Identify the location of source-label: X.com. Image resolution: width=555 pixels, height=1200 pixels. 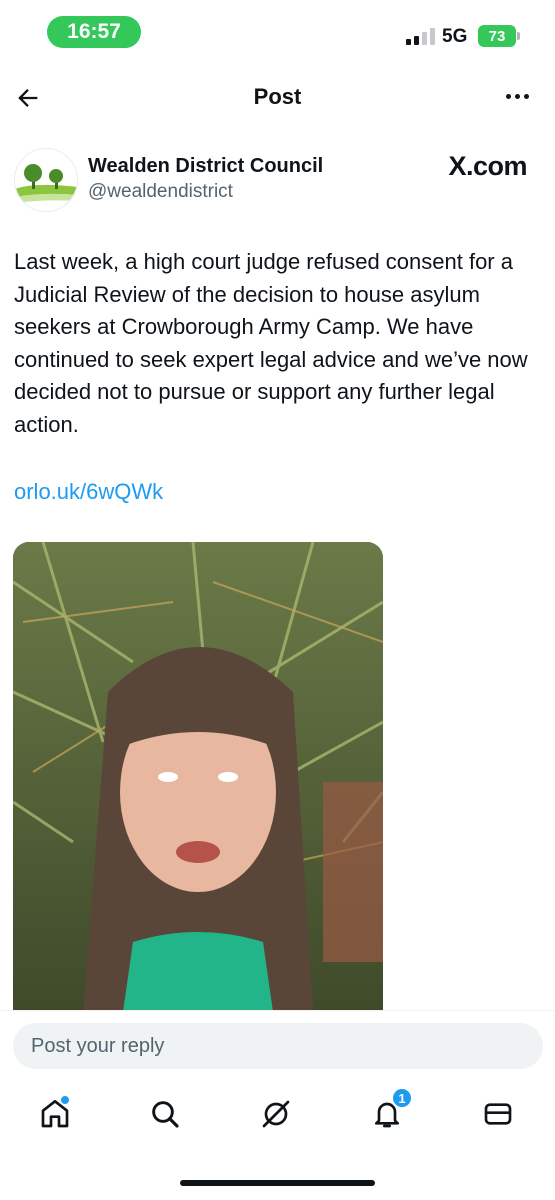
(487, 166).